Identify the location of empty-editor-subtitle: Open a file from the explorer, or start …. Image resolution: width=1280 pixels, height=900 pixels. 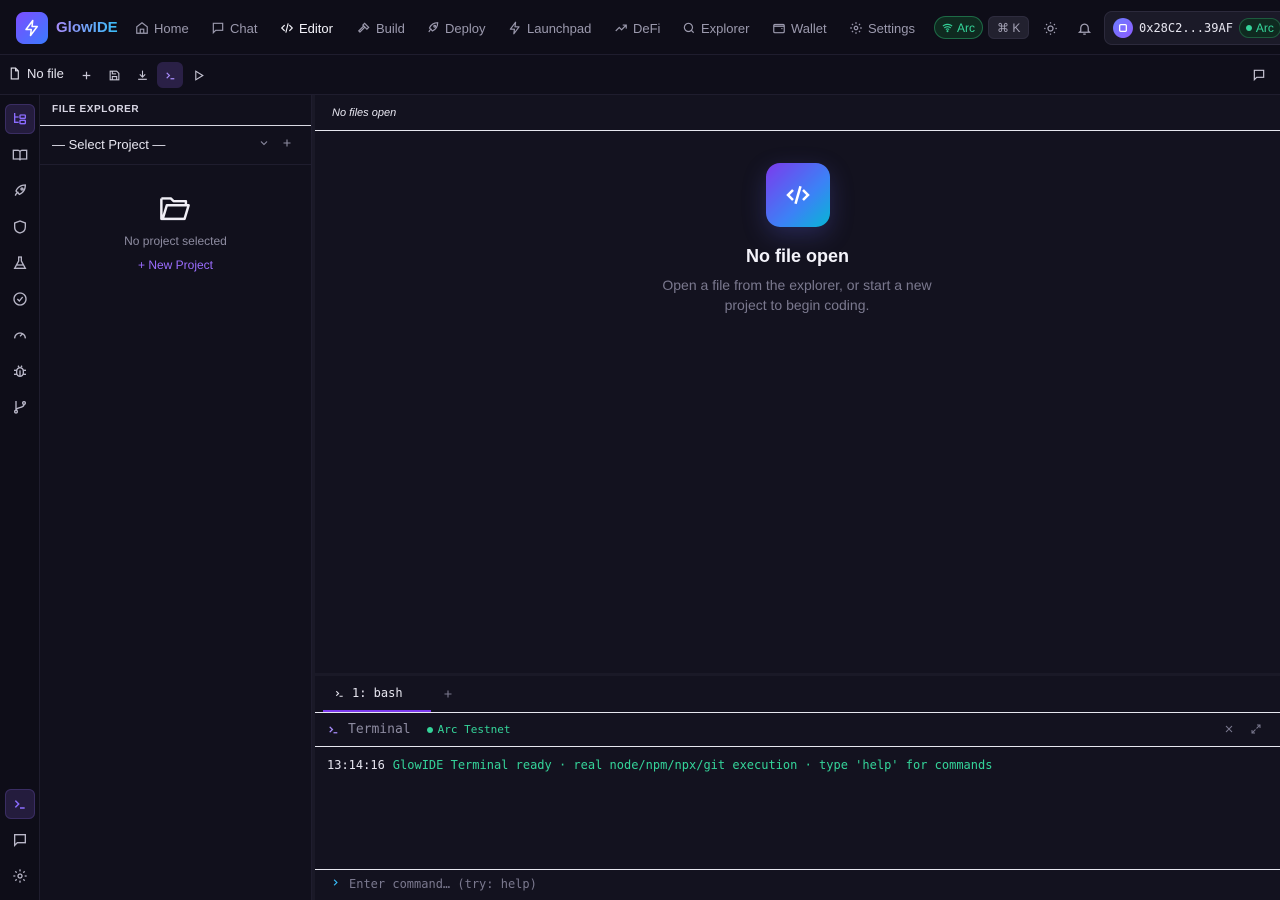
(797, 295).